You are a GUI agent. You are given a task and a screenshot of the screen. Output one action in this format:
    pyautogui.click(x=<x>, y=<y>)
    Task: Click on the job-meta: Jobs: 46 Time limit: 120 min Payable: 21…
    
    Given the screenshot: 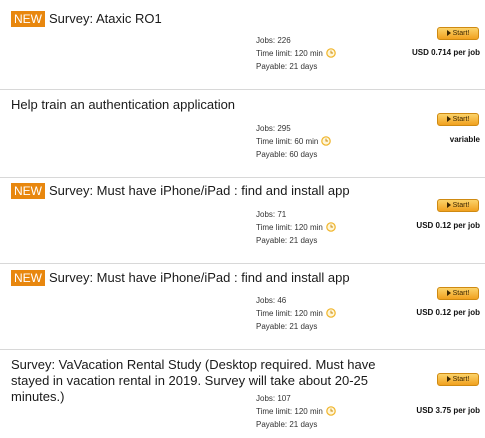 What is the action you would take?
    pyautogui.click(x=296, y=313)
    